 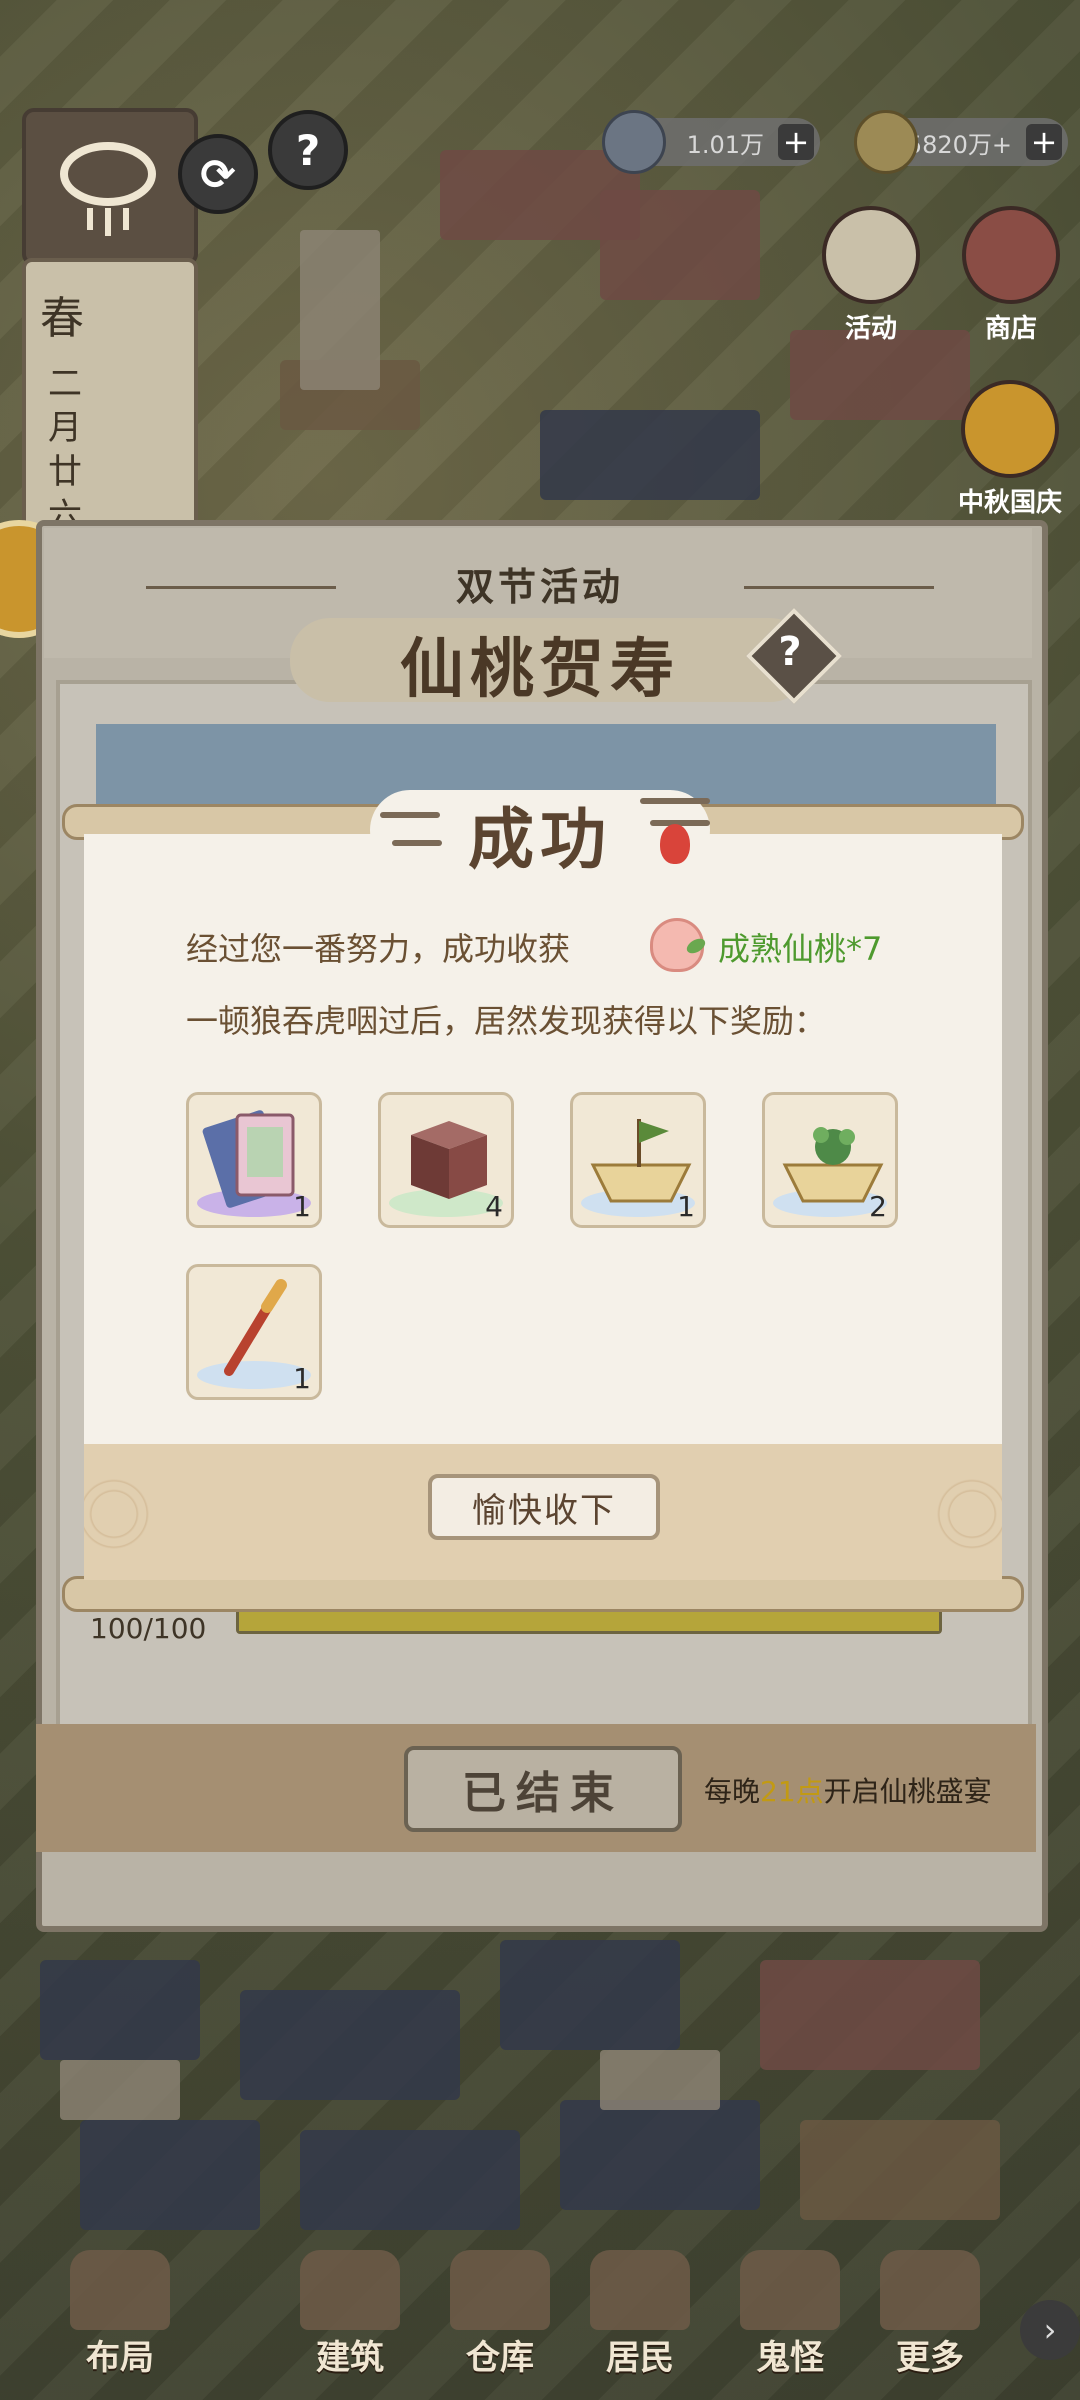 What do you see at coordinates (540, 839) in the screenshot?
I see `success-title: 成功` at bounding box center [540, 839].